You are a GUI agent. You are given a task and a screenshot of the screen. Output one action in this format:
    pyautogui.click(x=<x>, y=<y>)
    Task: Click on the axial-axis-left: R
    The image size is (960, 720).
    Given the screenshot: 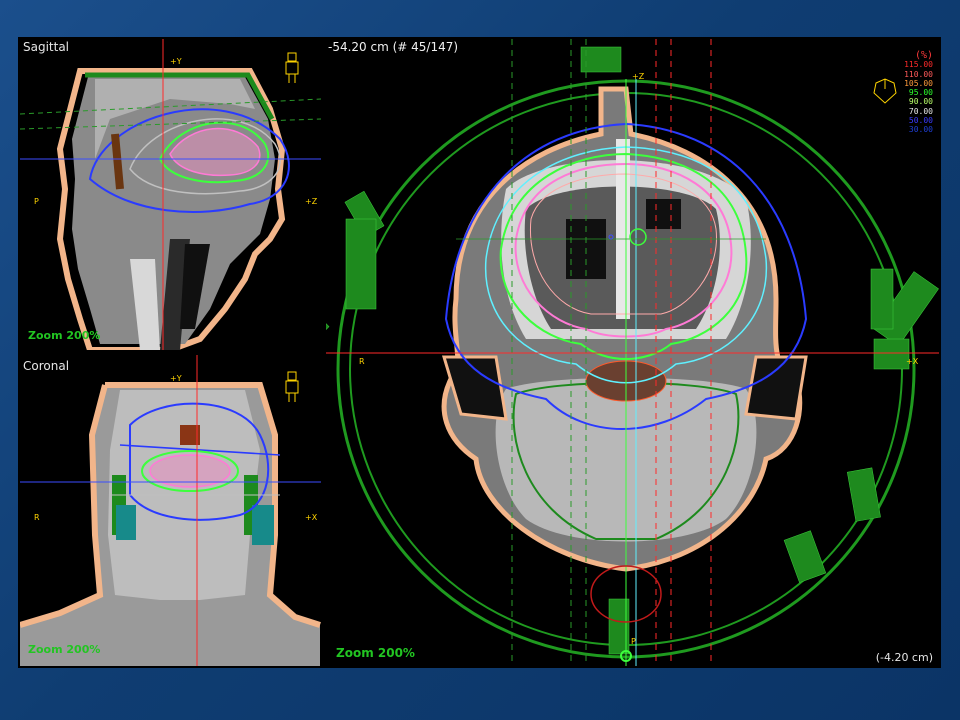 What is the action you would take?
    pyautogui.click(x=362, y=361)
    